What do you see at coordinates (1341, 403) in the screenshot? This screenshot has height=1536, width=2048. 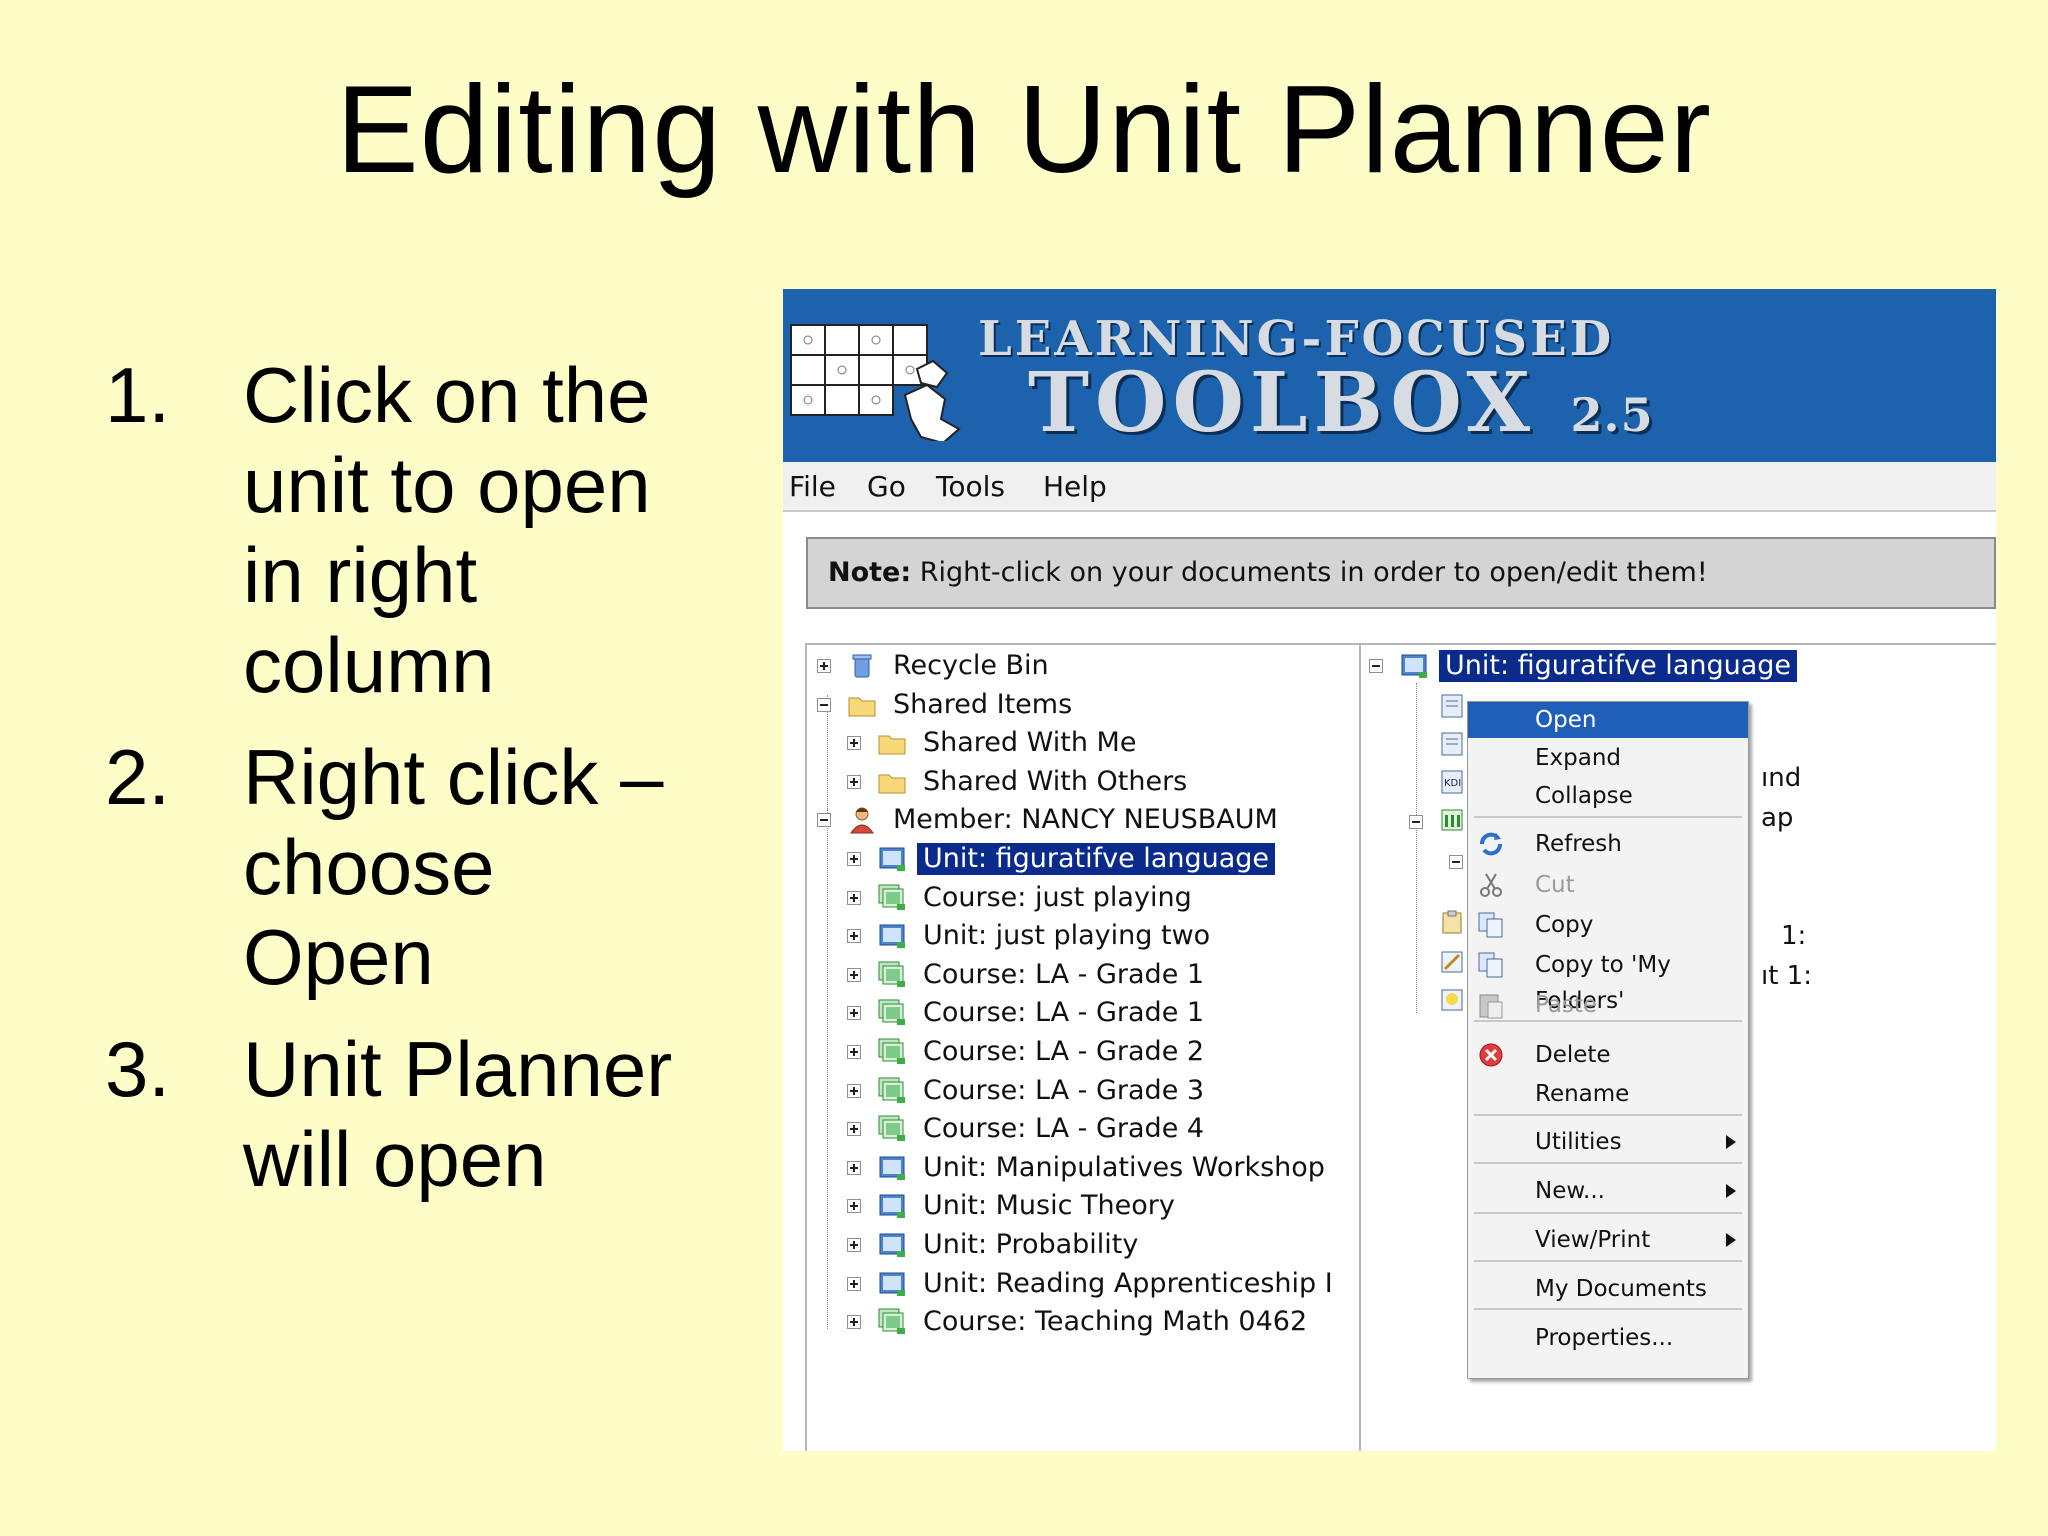 I see `brand-line-2: TOOLBOX 2.5` at bounding box center [1341, 403].